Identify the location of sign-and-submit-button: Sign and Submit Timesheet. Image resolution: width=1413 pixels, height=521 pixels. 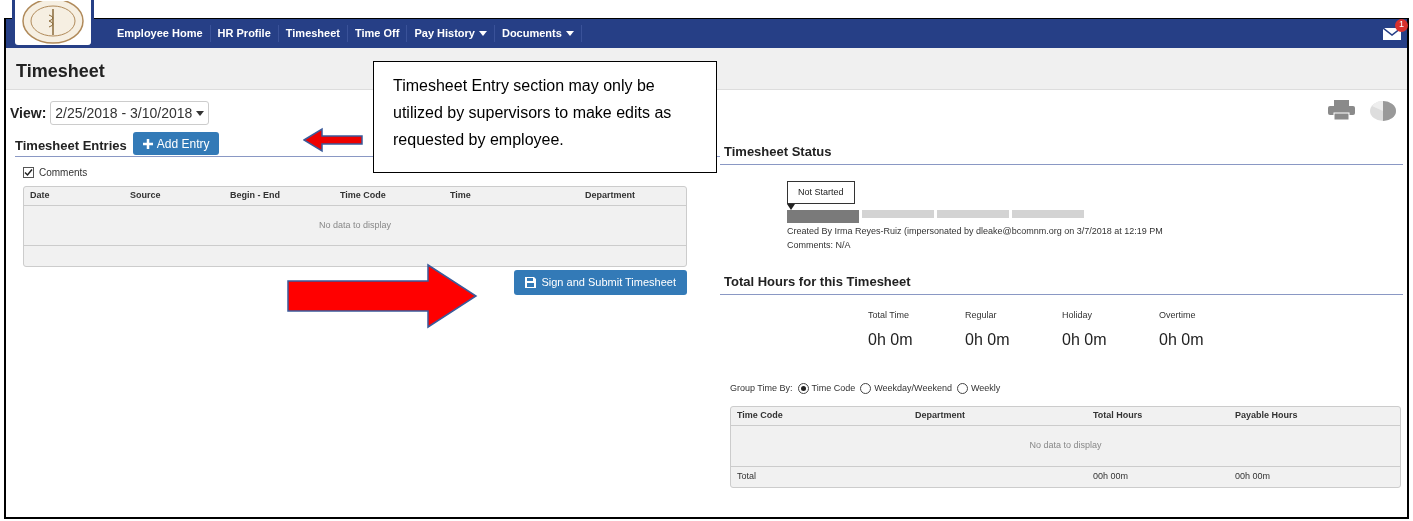
(600, 282).